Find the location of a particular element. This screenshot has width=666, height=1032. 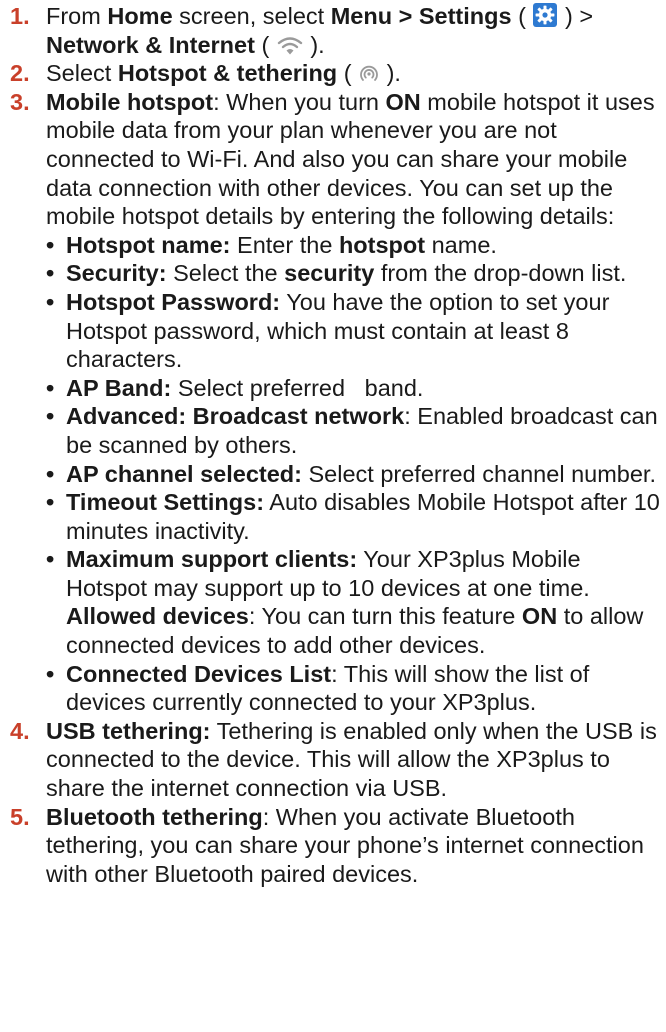

menu-settings-path: Menu > Settings is located at coordinates (421, 16).